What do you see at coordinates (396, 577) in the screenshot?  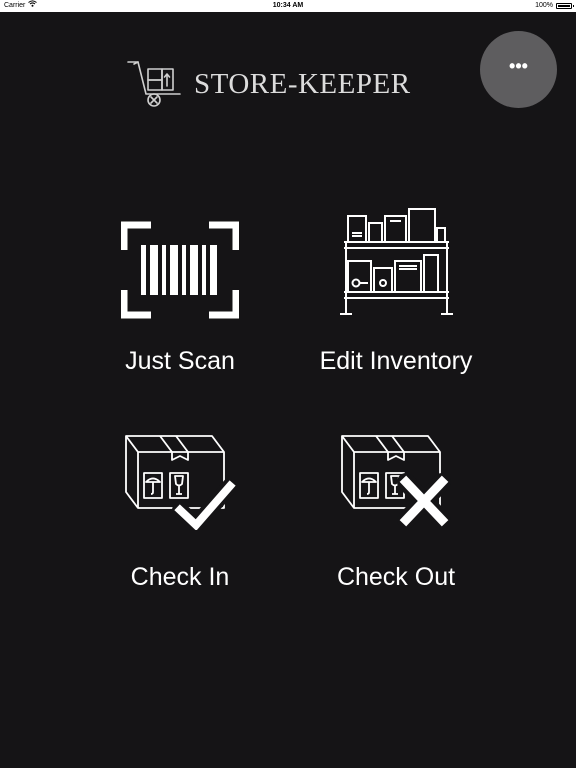 I see `check-out-label: Check Out` at bounding box center [396, 577].